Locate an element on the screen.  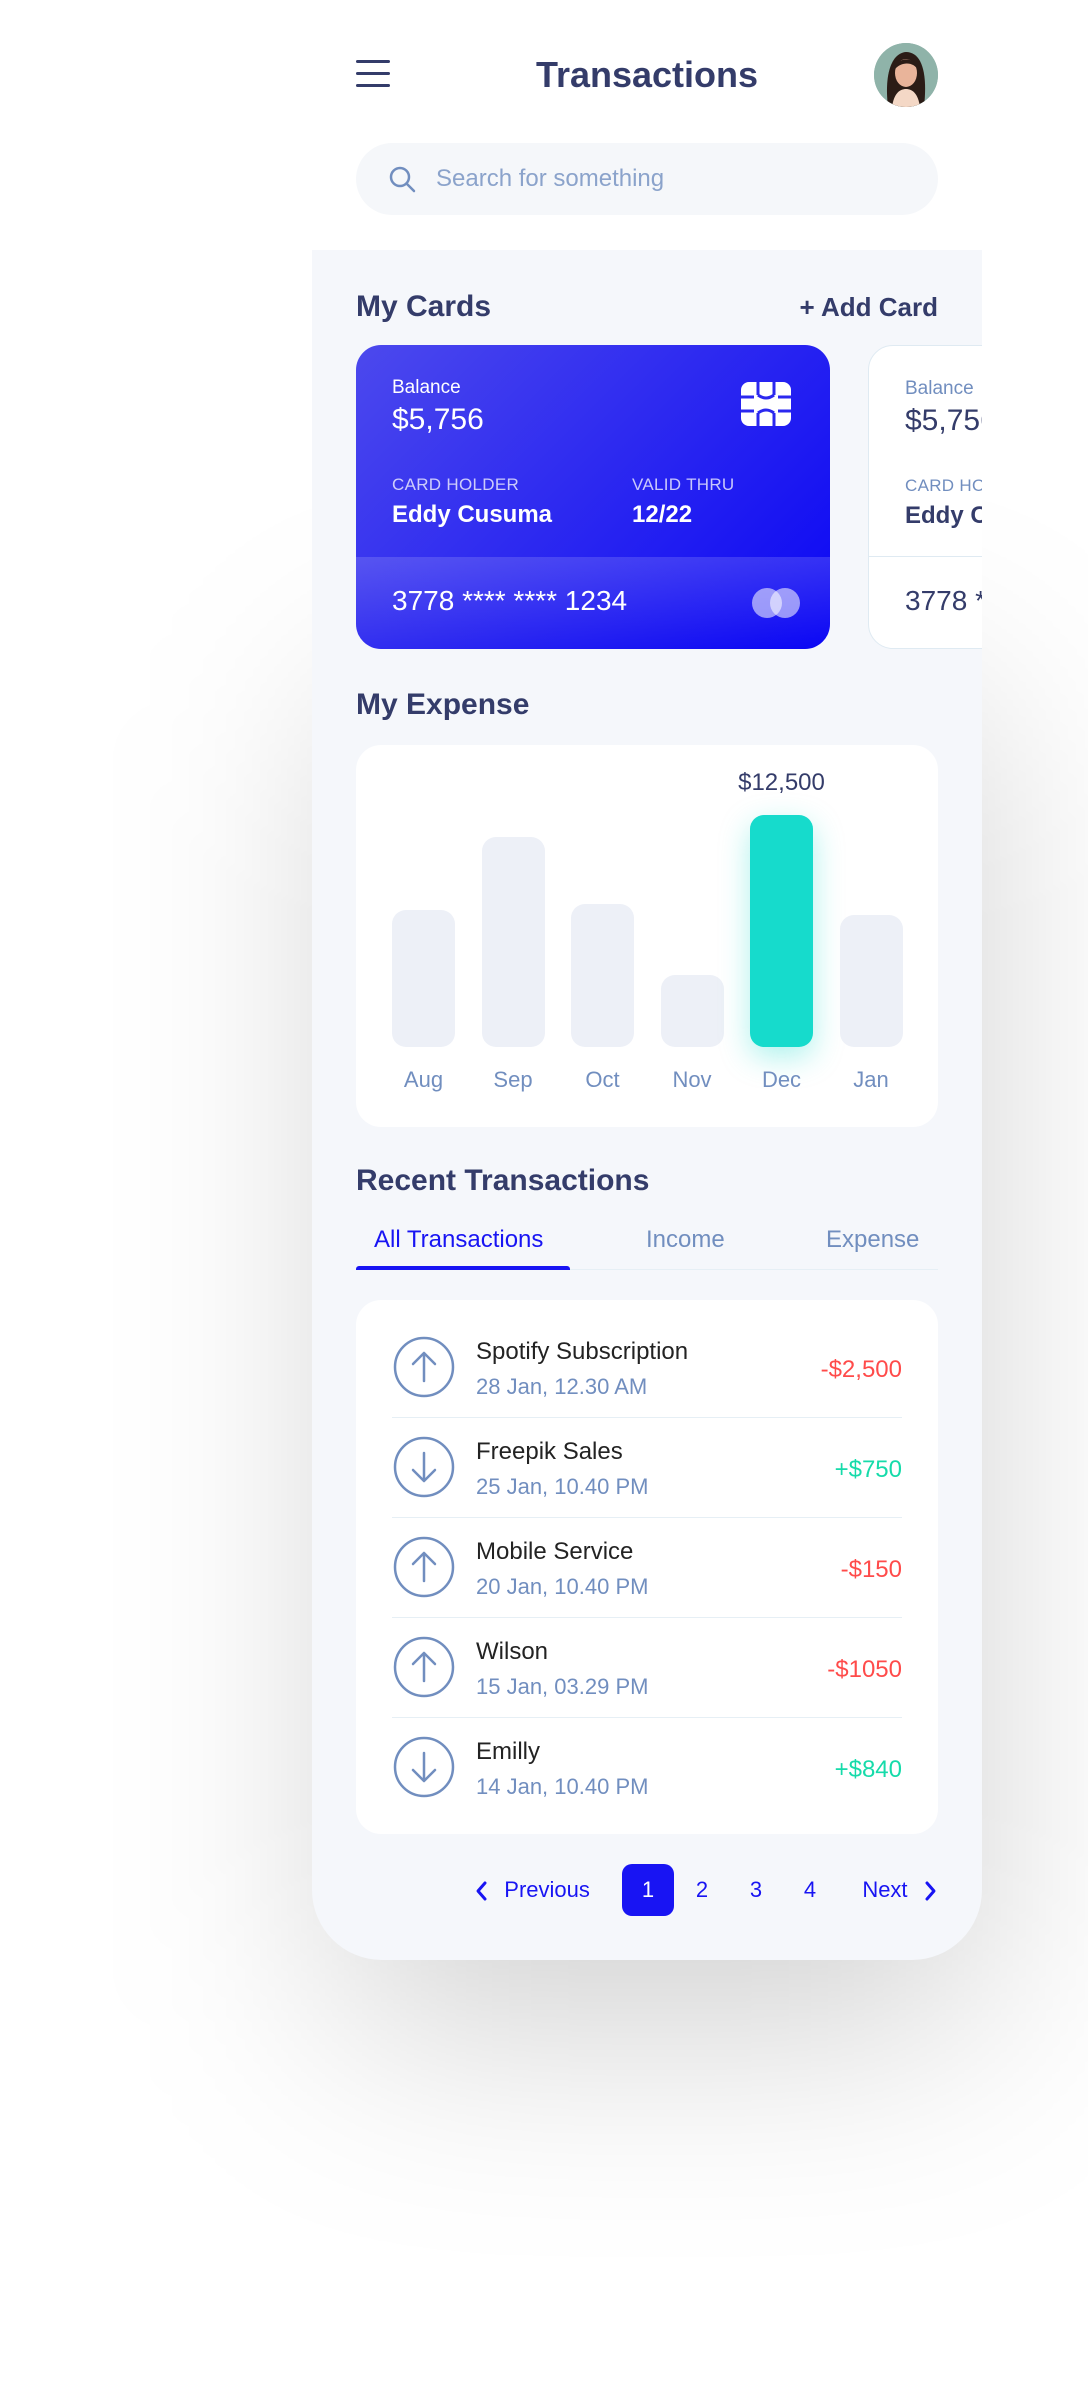
transaction-tabs: All Transactions Income Expense is located at coordinates (647, 1241).